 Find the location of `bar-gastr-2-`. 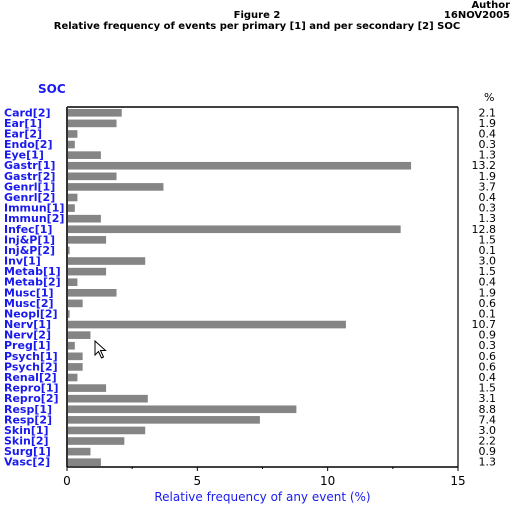

bar-gastr-2- is located at coordinates (92, 176).